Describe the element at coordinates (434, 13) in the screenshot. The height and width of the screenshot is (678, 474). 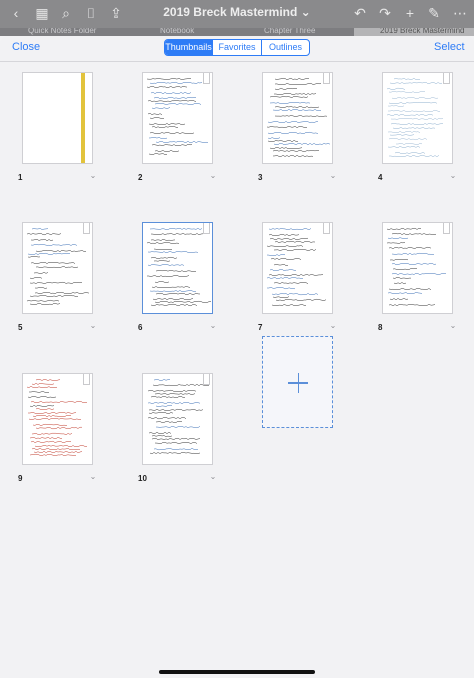
I see `pen-off-icon: ✎` at that location.